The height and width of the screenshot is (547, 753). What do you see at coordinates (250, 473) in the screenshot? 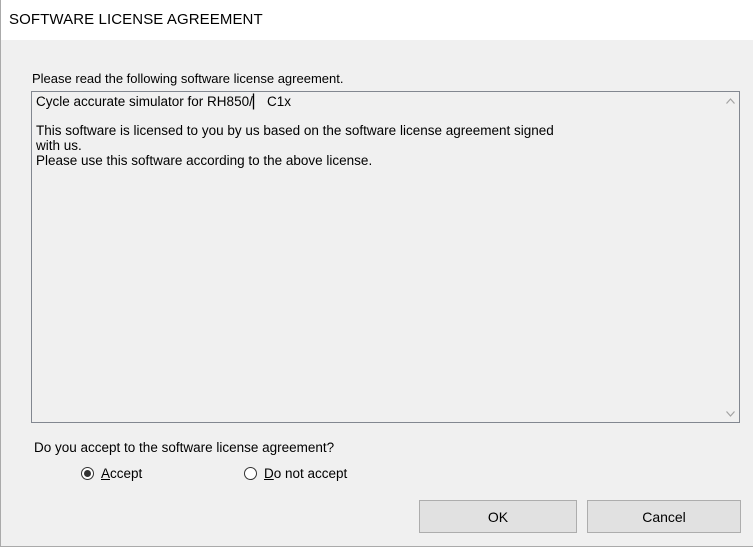
I see `do-not-accept-radio` at bounding box center [250, 473].